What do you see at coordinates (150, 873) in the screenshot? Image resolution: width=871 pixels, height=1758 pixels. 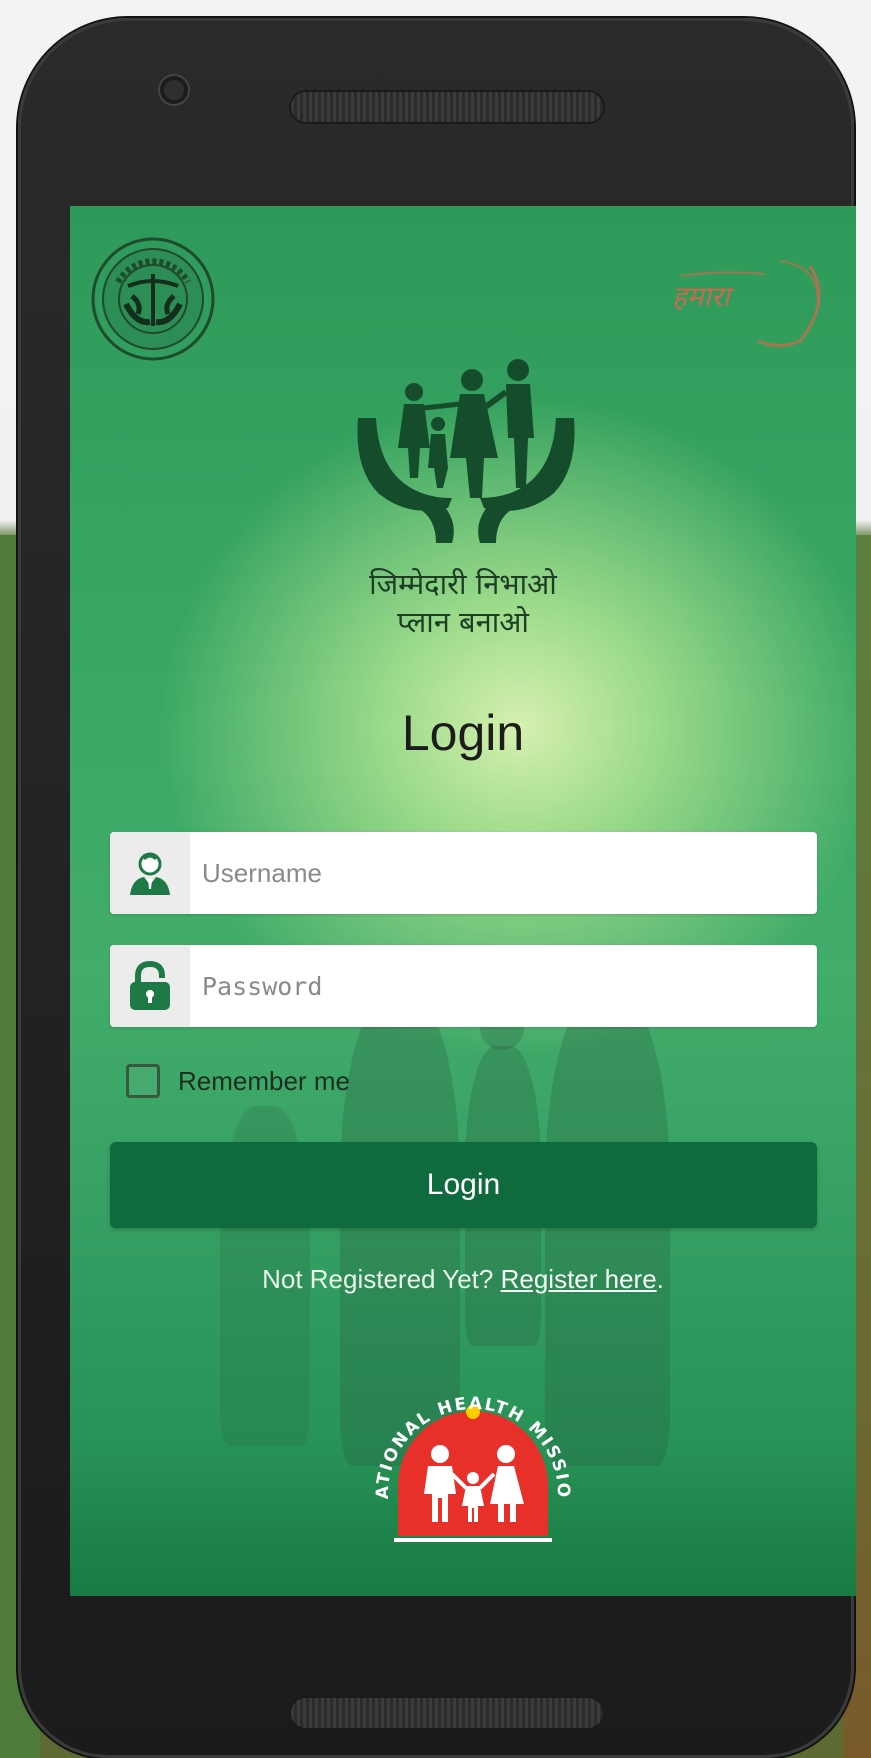 I see `user-icon` at bounding box center [150, 873].